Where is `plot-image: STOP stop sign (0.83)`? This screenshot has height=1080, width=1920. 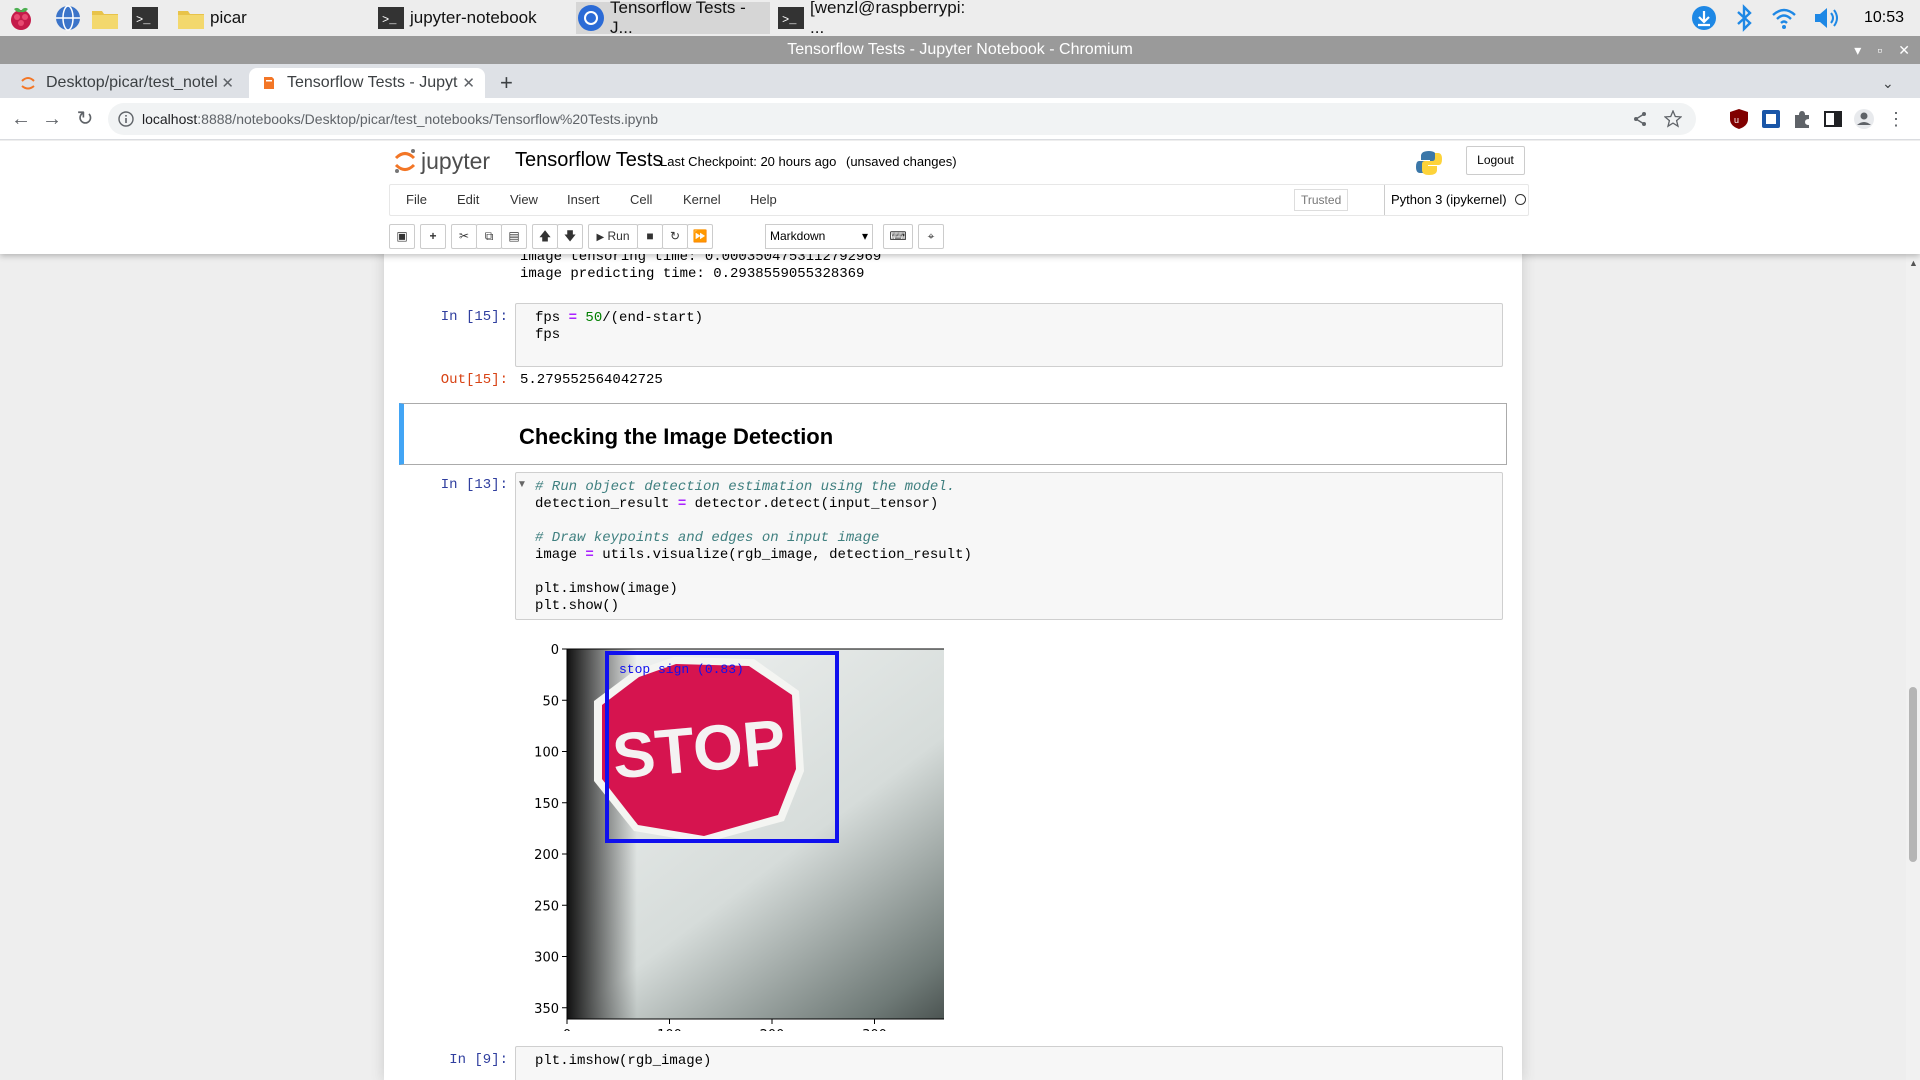
plot-image: STOP stop sign (0.83) is located at coordinates (755, 834).